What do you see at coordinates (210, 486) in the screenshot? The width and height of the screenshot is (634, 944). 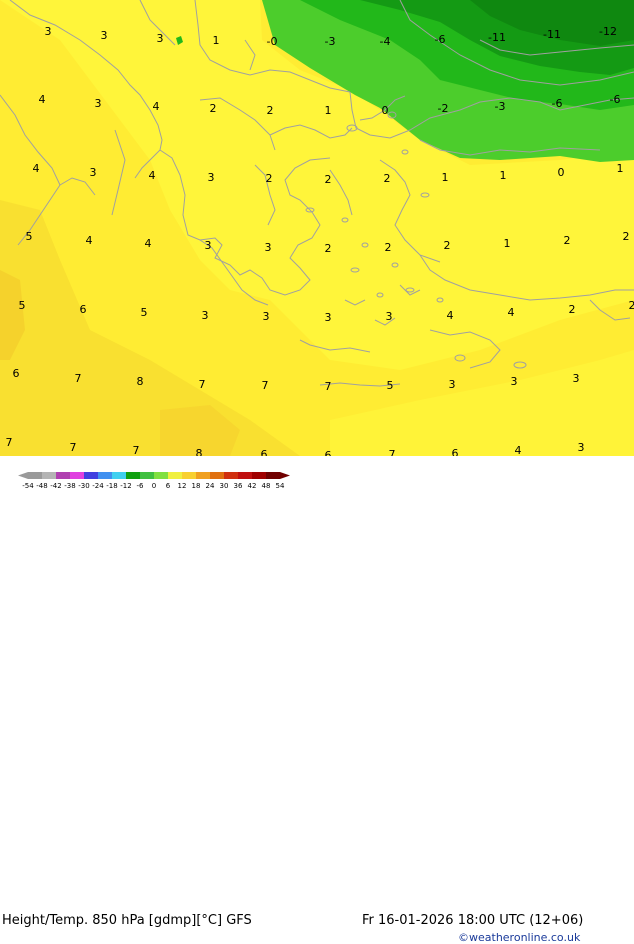 I see `colorbar-tick-label: 24` at bounding box center [210, 486].